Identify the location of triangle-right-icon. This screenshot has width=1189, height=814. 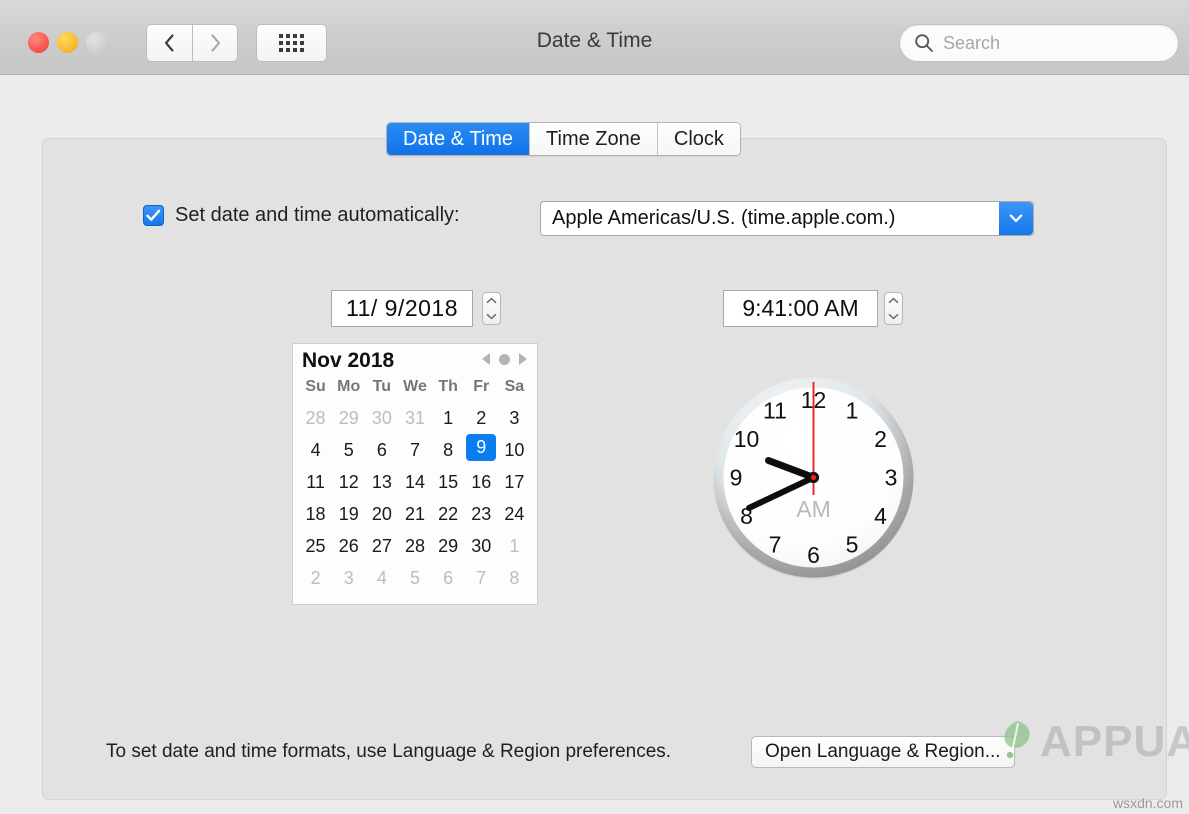
(523, 359).